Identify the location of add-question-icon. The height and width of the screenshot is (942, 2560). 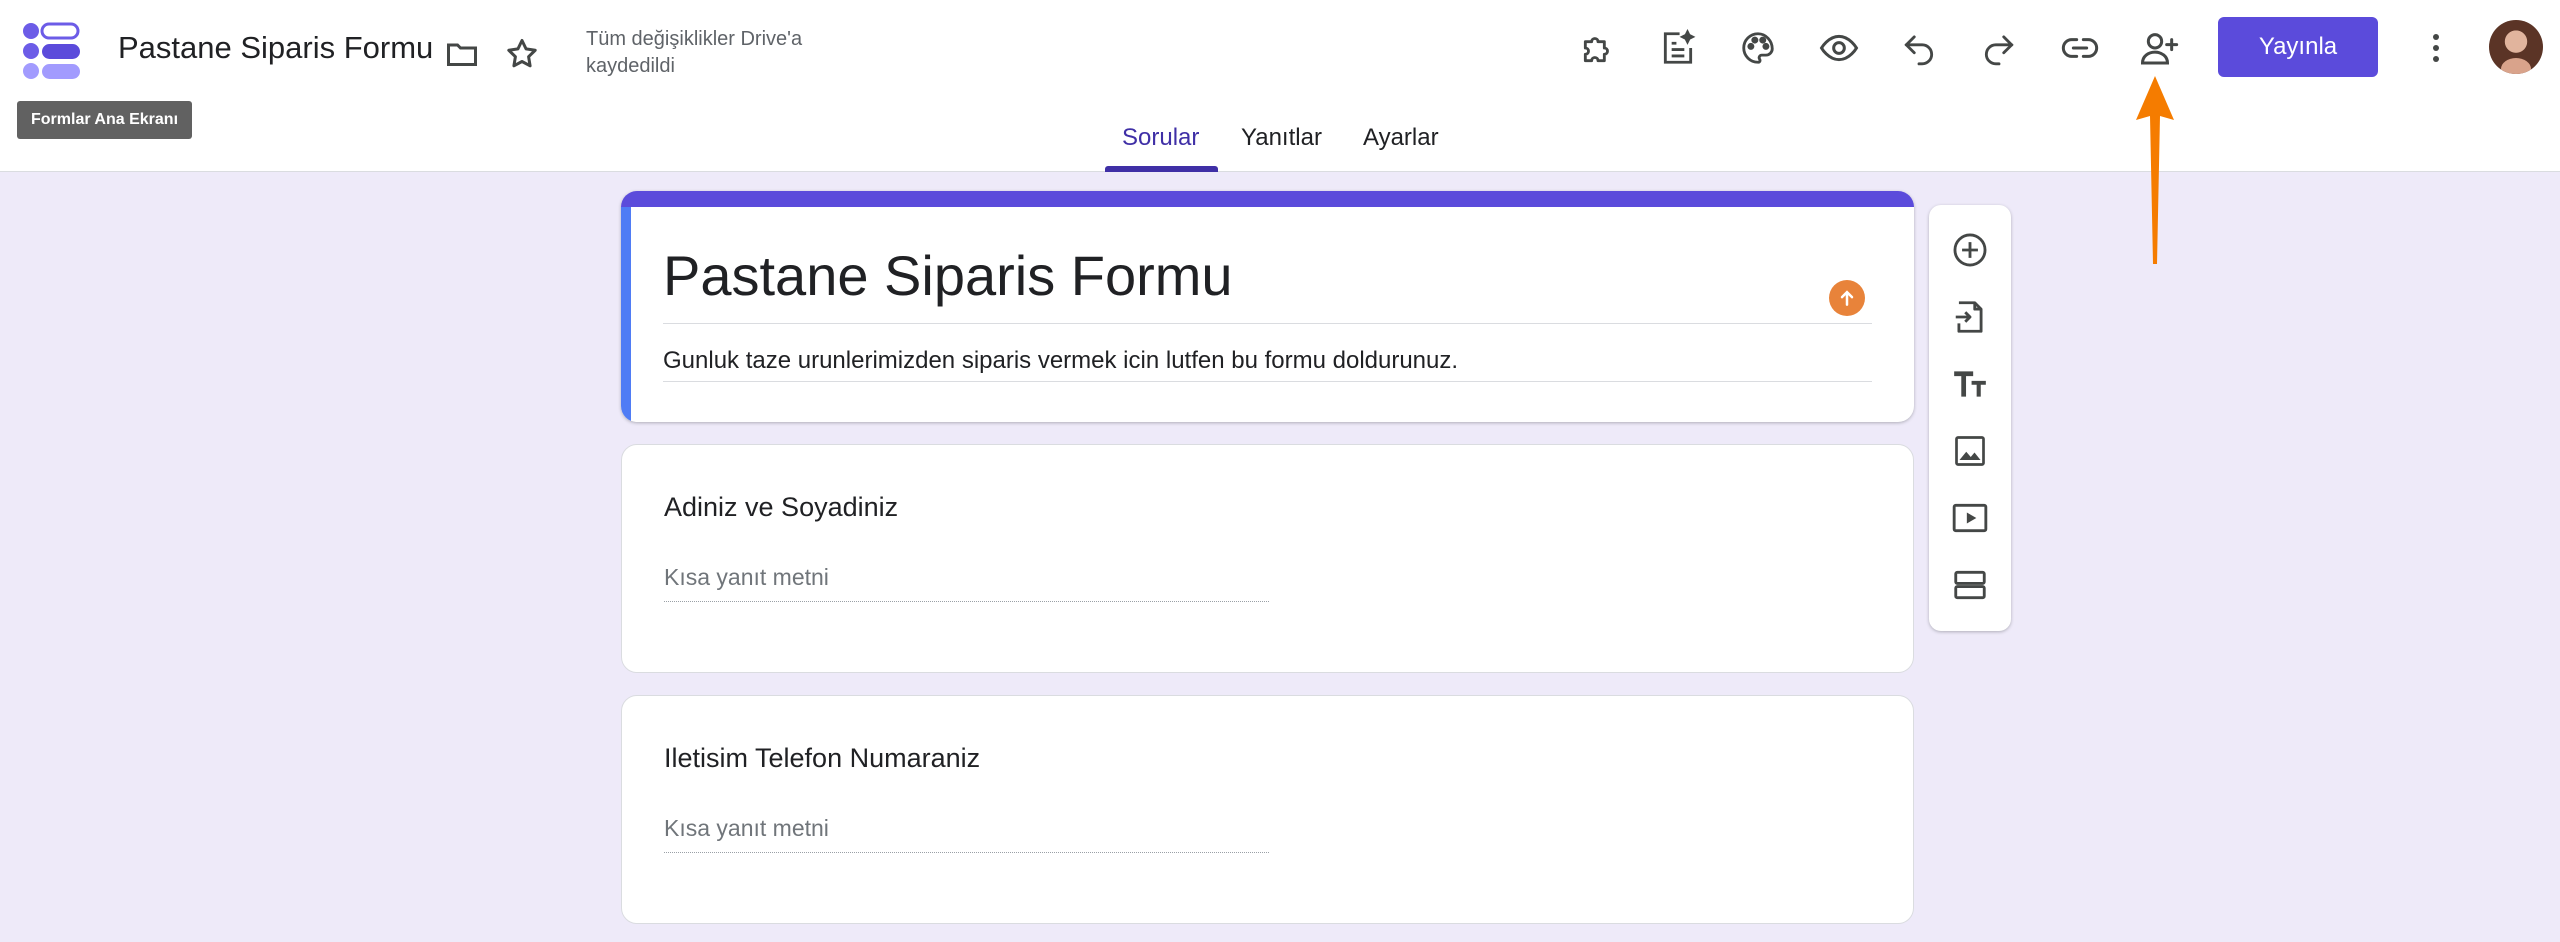
(1970, 250).